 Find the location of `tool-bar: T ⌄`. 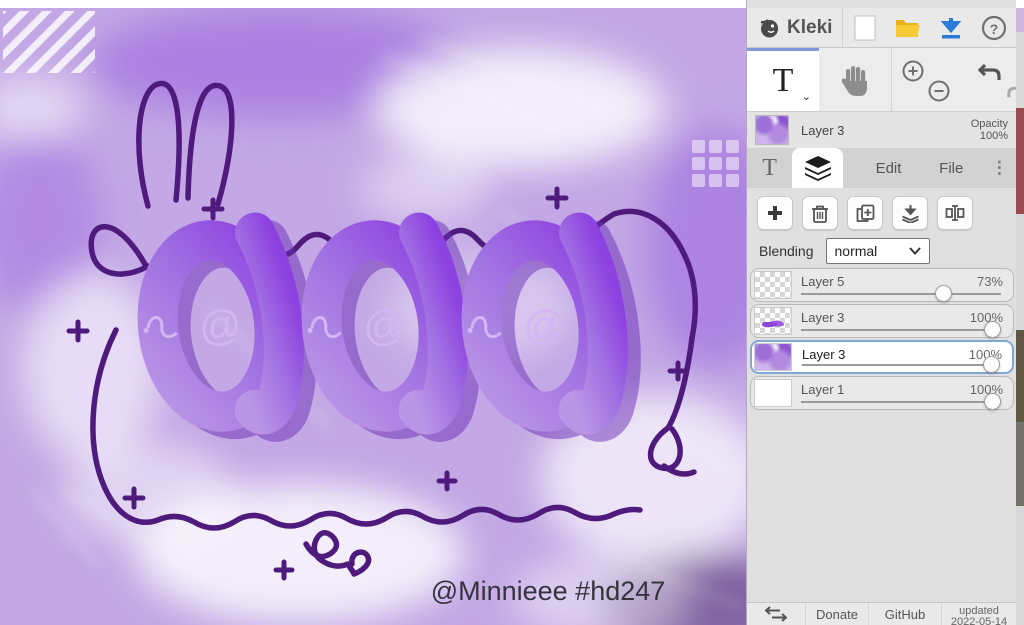

tool-bar: T ⌄ is located at coordinates (885, 80).